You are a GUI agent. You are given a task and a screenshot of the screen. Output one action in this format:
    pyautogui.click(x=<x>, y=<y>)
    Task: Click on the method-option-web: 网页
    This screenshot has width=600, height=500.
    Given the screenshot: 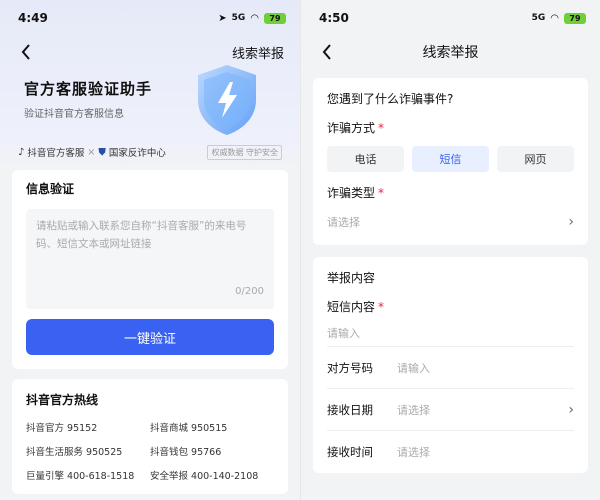 What is the action you would take?
    pyautogui.click(x=535, y=159)
    